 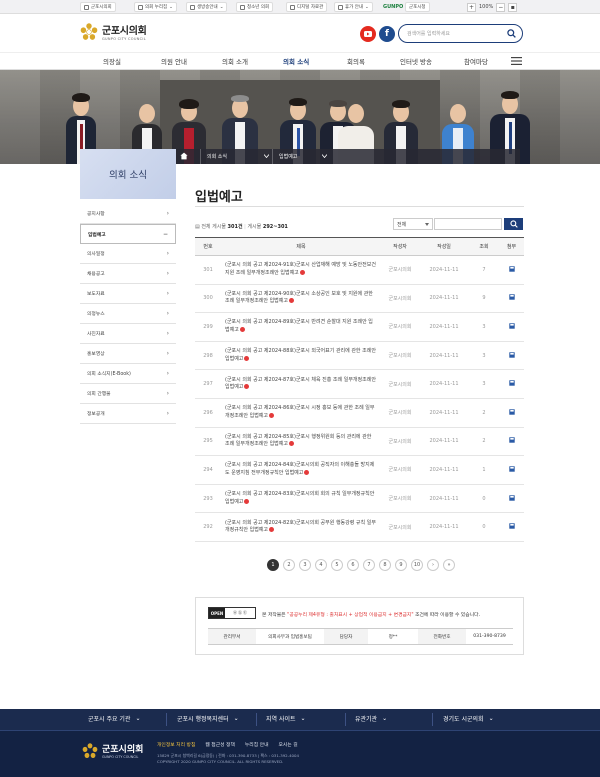 I want to click on zoom-out-button: −, so click(x=501, y=7).